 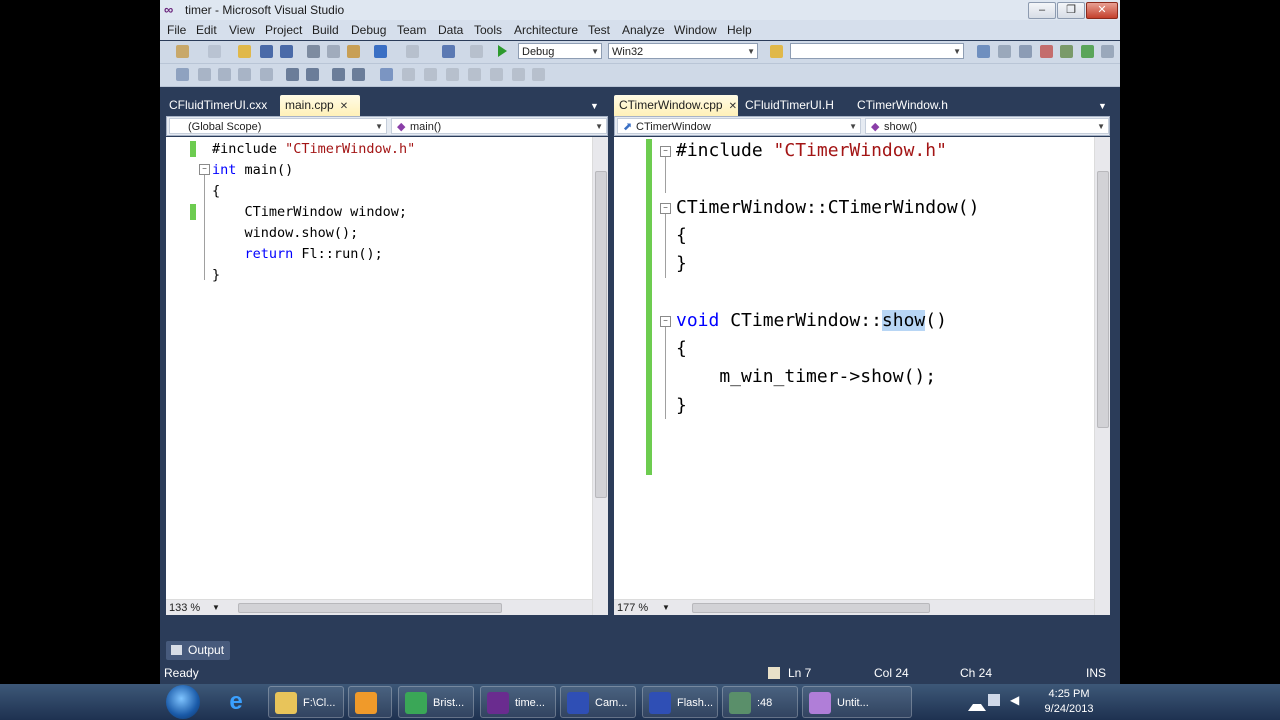 What do you see at coordinates (430, 74) in the screenshot?
I see `next-bookmark-icon` at bounding box center [430, 74].